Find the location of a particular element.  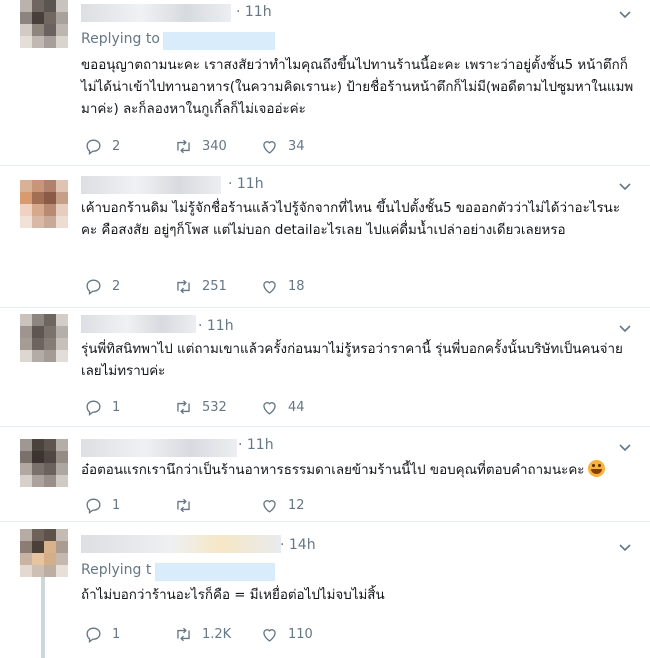

like-button: 12 is located at coordinates (282, 505).